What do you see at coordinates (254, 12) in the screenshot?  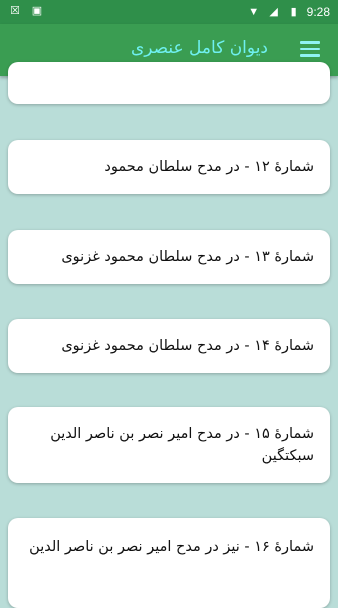 I see `wifi-icon: ▼` at bounding box center [254, 12].